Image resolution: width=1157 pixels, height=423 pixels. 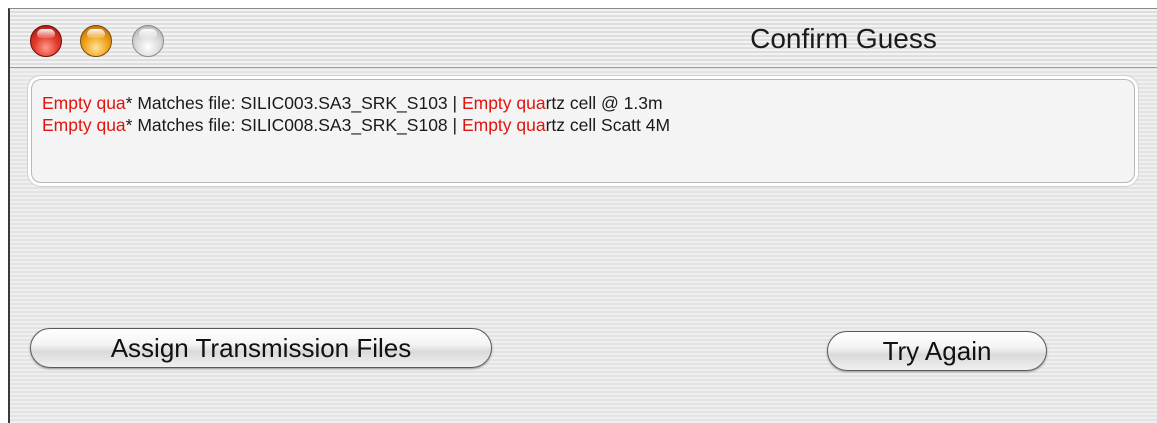 What do you see at coordinates (344, 103) in the screenshot?
I see `match-filename: SILIC003.SA3_SRK_S103` at bounding box center [344, 103].